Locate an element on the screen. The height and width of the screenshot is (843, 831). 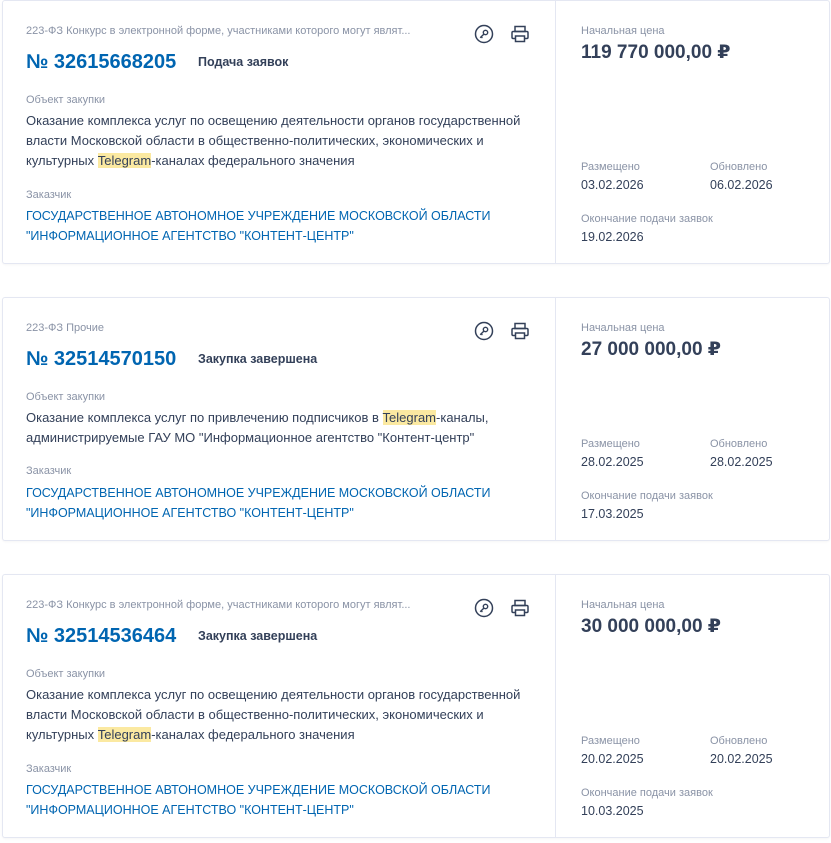
status-label: Подача заявок is located at coordinates (243, 62).